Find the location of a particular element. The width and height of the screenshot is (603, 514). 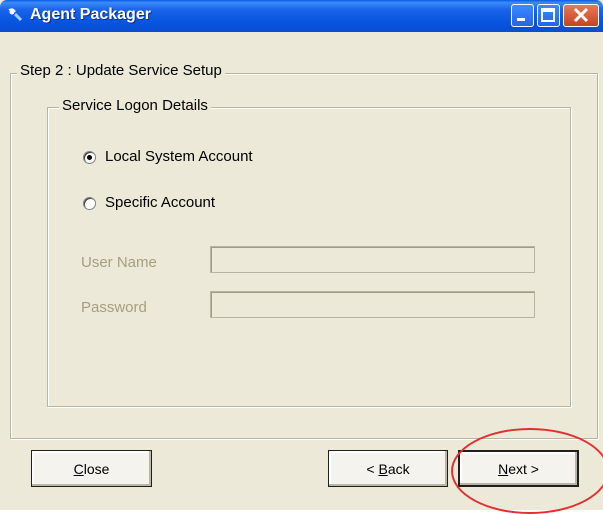

close-window-button is located at coordinates (581, 15).